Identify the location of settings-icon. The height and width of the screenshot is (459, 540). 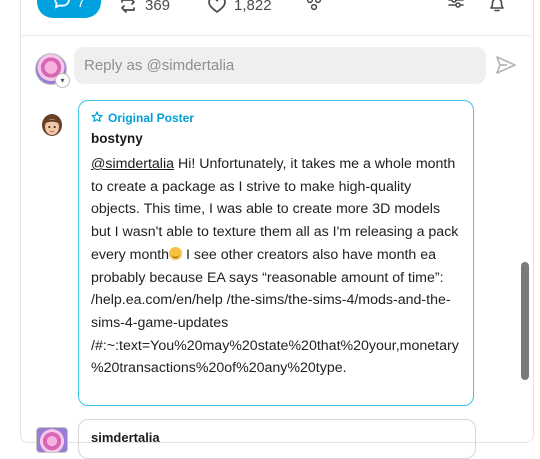
(456, 7).